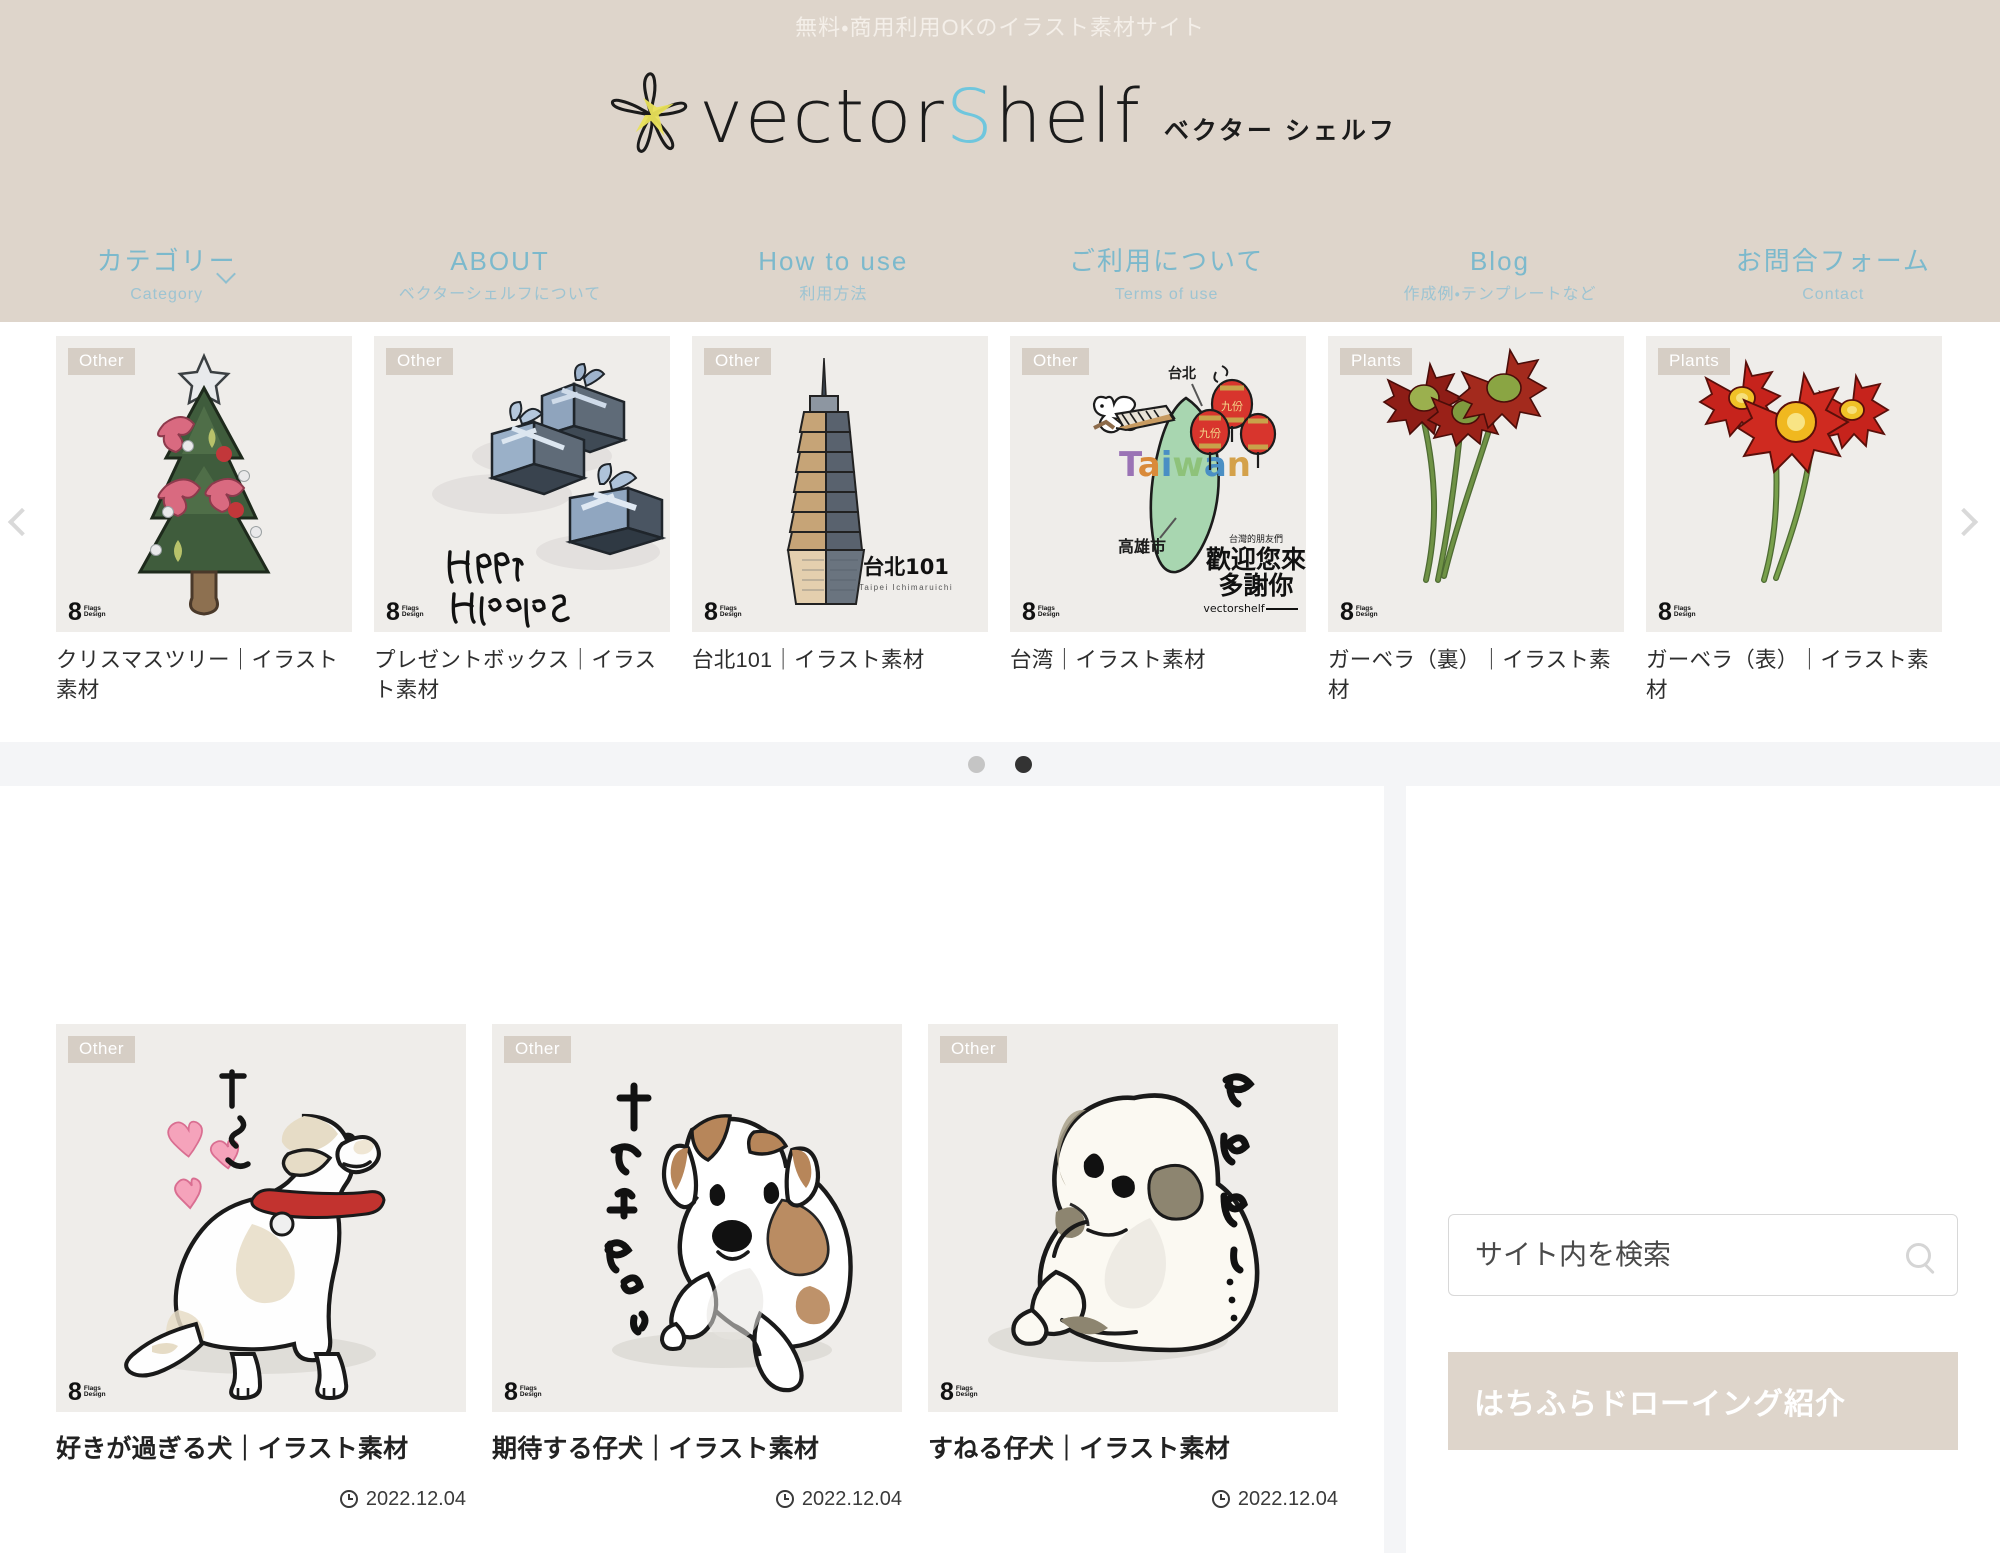 The image size is (2000, 1553). I want to click on site-tagline: 無料・商用利用OKのイラスト素材サイト, so click(1000, 27).